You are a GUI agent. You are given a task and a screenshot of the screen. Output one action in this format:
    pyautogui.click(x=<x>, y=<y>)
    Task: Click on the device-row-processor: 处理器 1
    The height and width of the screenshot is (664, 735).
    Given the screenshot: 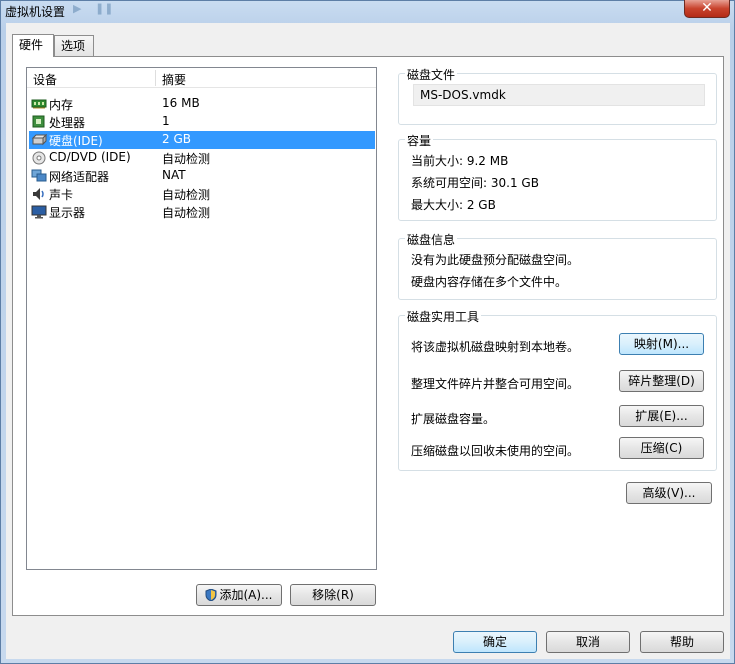 What is the action you would take?
    pyautogui.click(x=202, y=122)
    